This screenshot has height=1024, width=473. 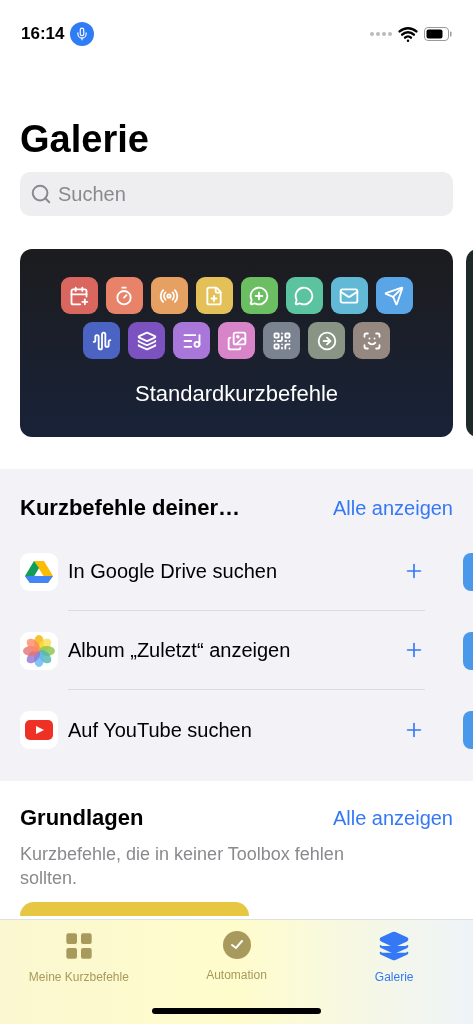 What do you see at coordinates (41, 194) in the screenshot?
I see `search-icon` at bounding box center [41, 194].